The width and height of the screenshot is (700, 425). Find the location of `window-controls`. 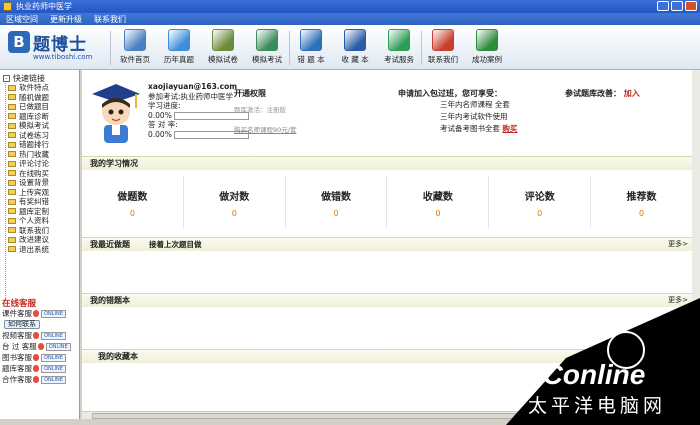

window-controls is located at coordinates (677, 6).